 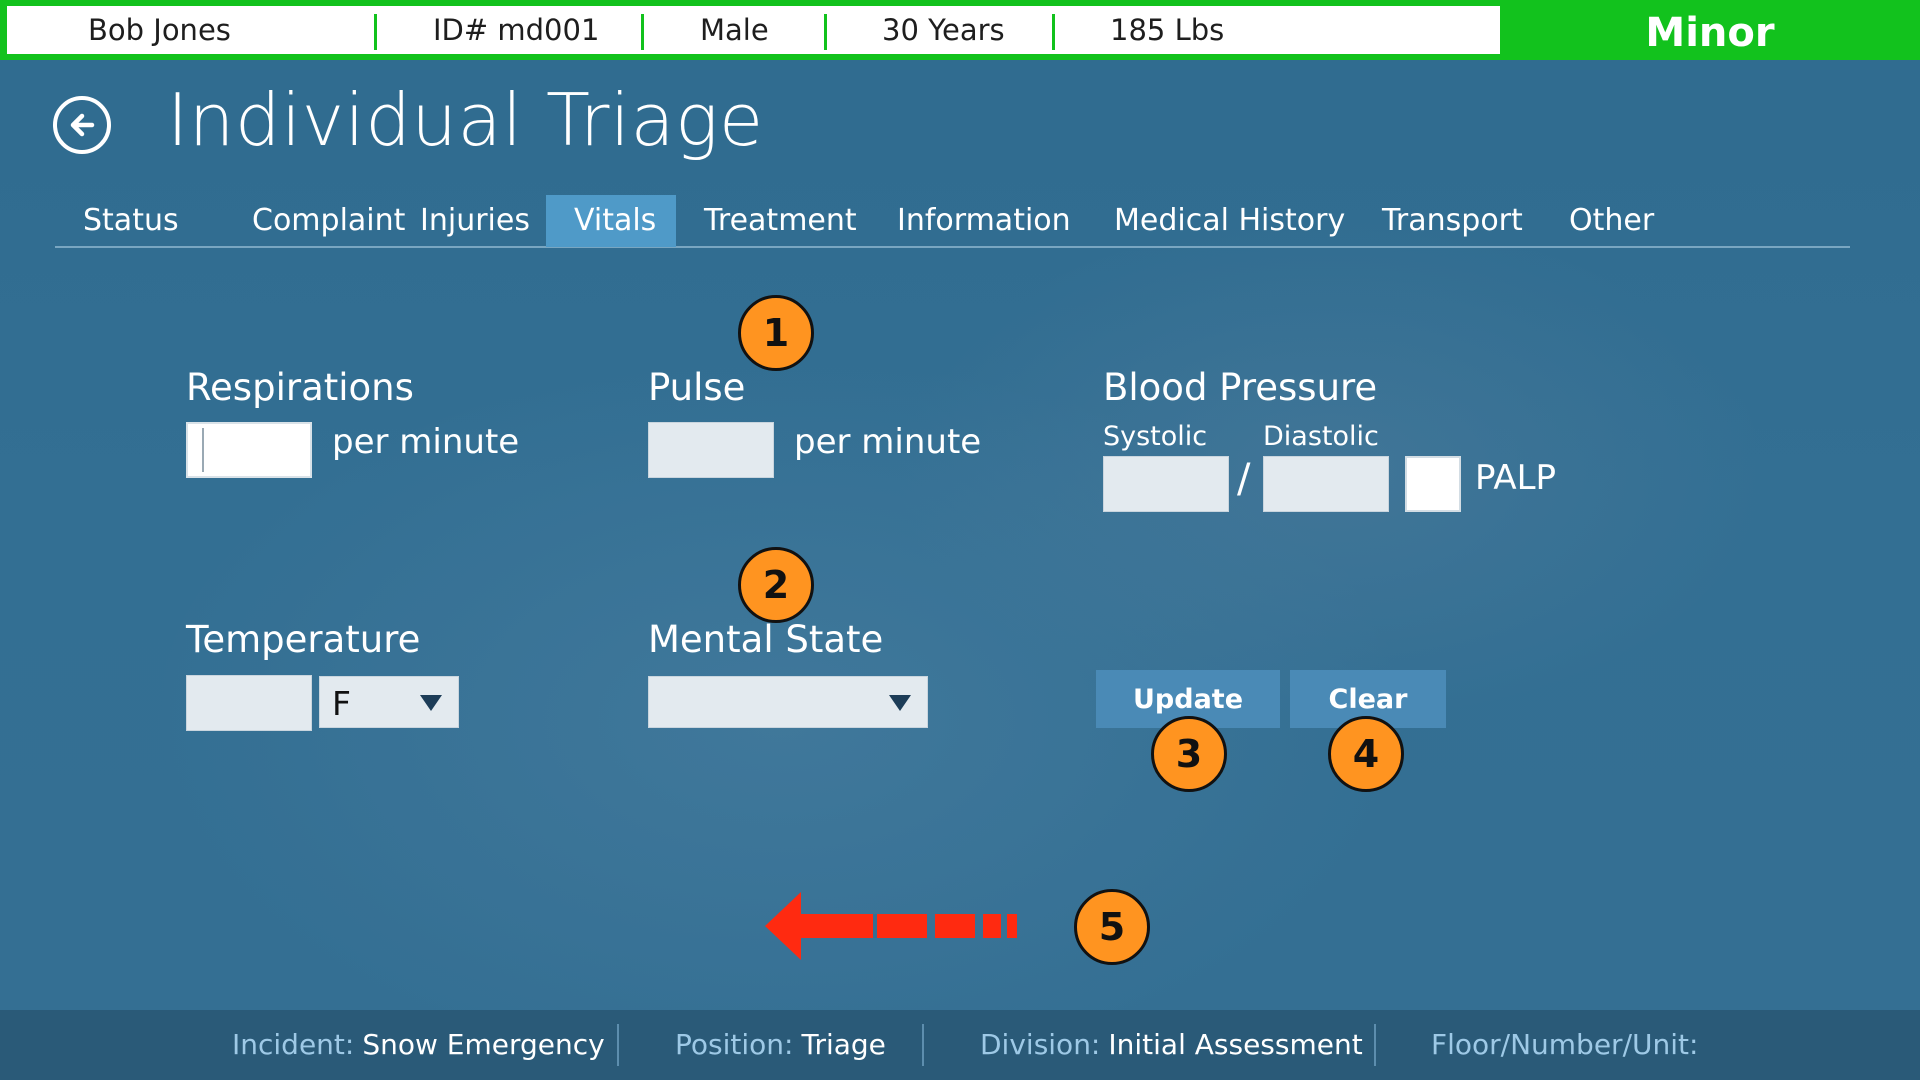 I want to click on mental-state-dropdown, so click(x=788, y=702).